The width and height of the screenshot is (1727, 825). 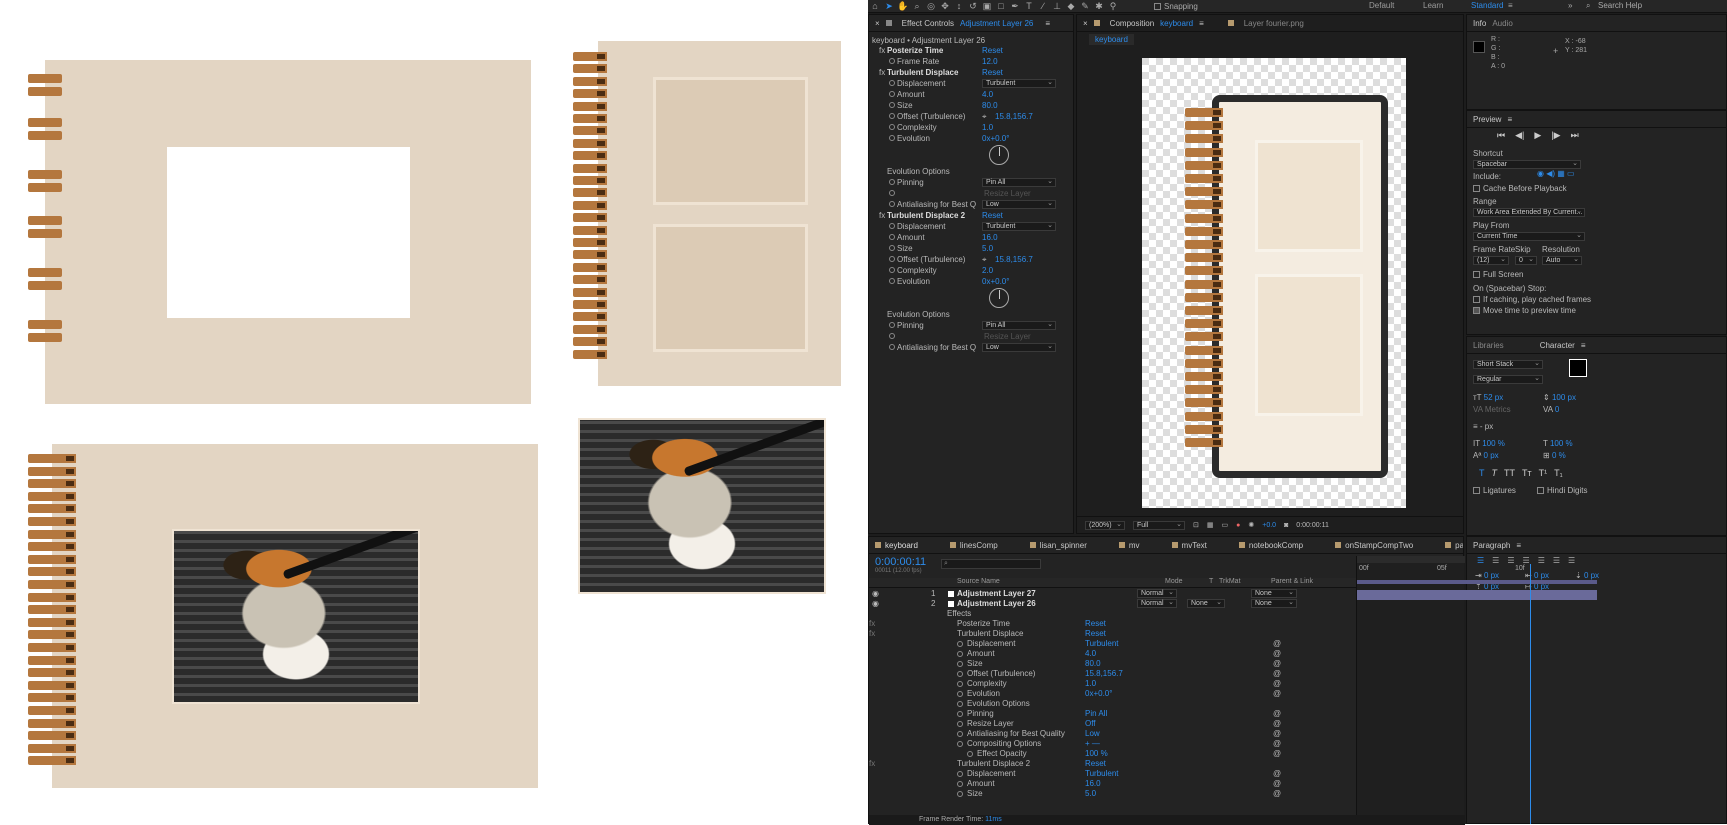 What do you see at coordinates (1476, 300) in the screenshot?
I see `if-caching-checkbox` at bounding box center [1476, 300].